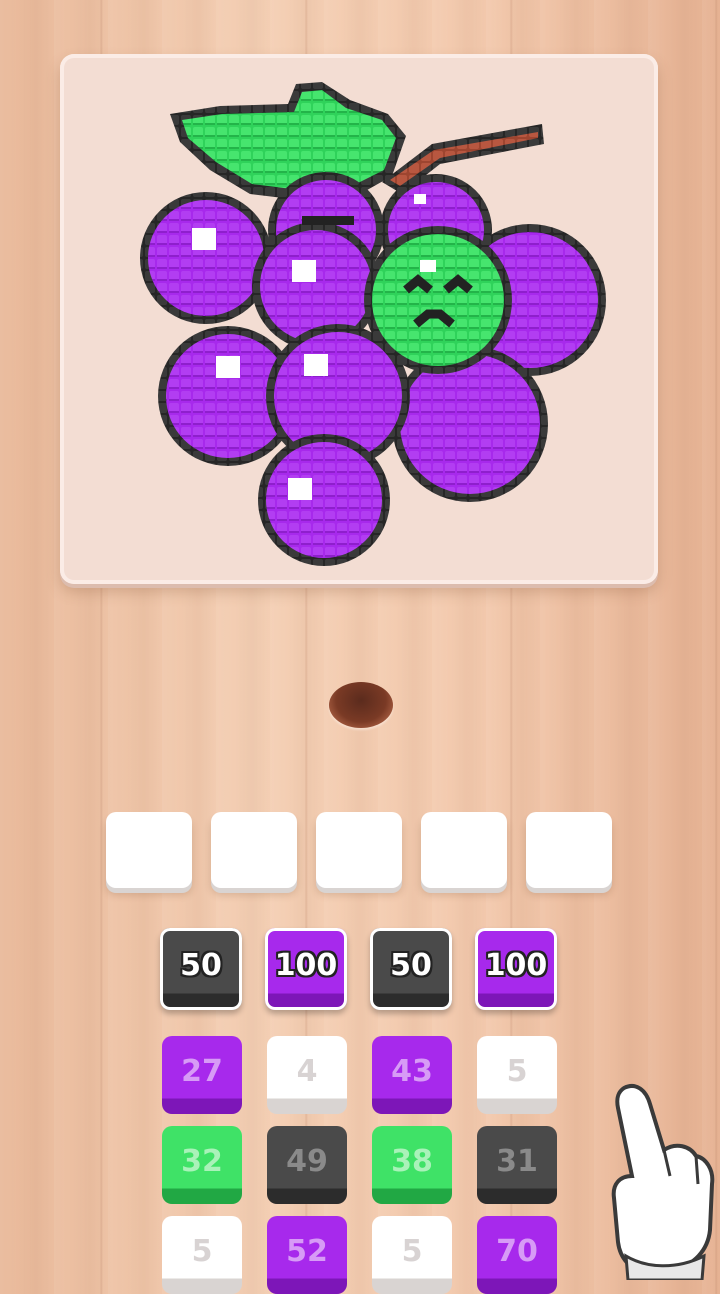  I want to click on tile: 31, so click(517, 1165).